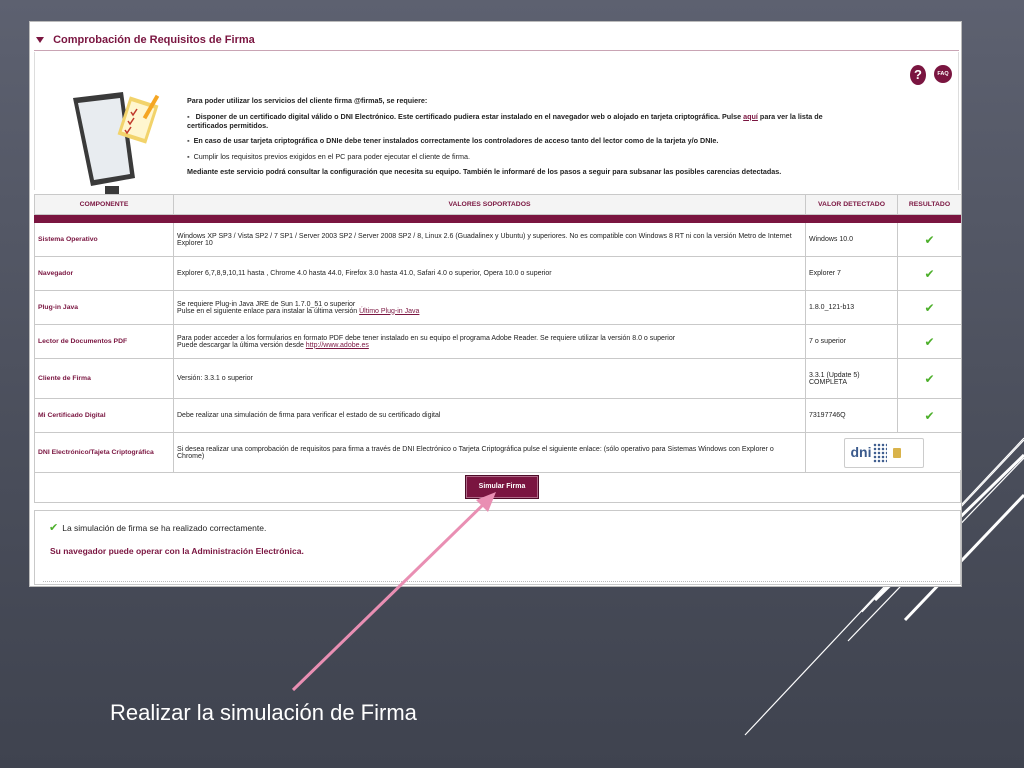  I want to click on row-component: DNI Electrónico/Tajeta Criptográfica, so click(104, 452).